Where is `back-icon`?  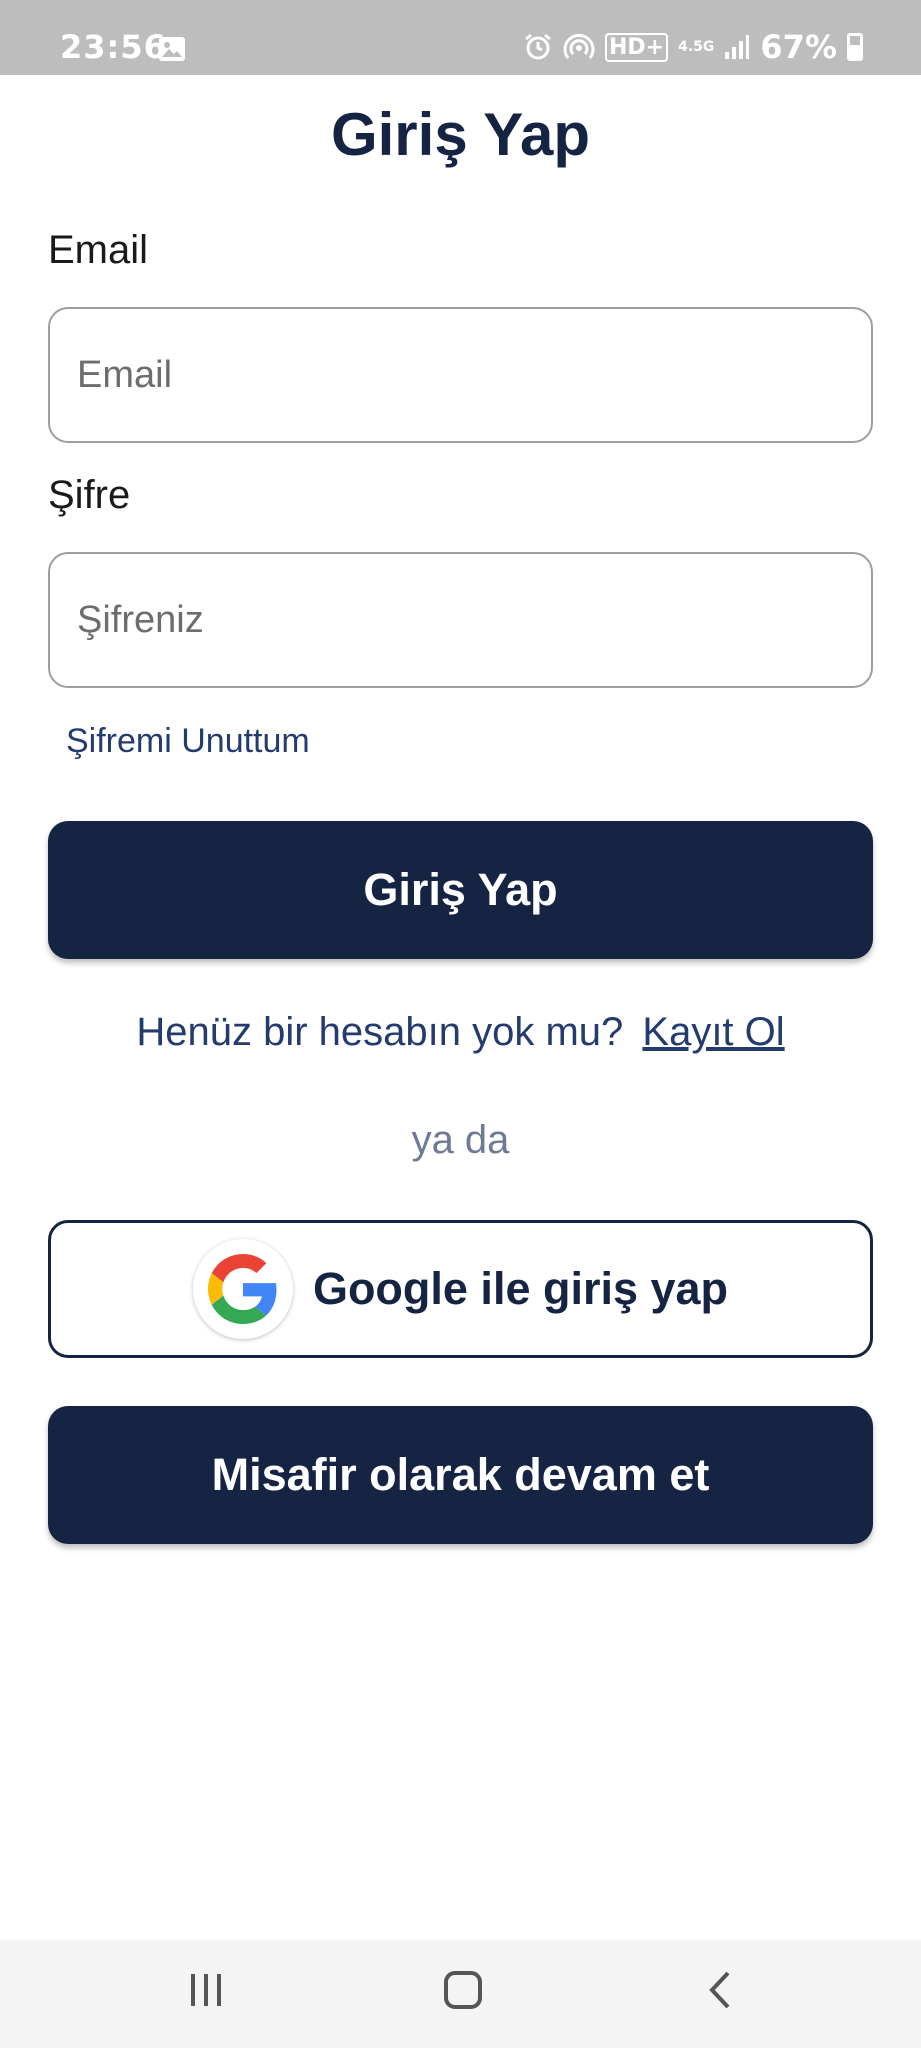
back-icon is located at coordinates (721, 1990).